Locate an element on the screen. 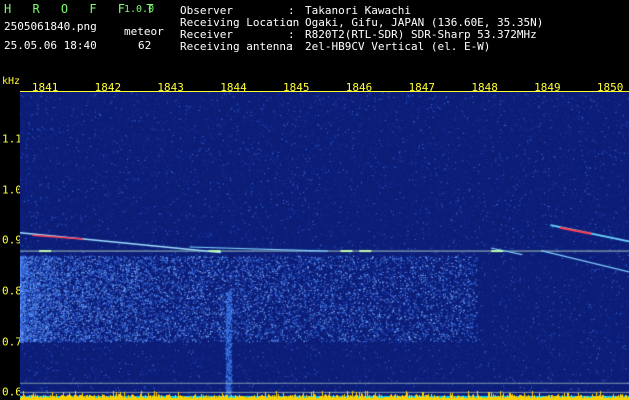 This screenshot has height=400, width=629. y-axis-unit-label: kHz is located at coordinates (11, 81).